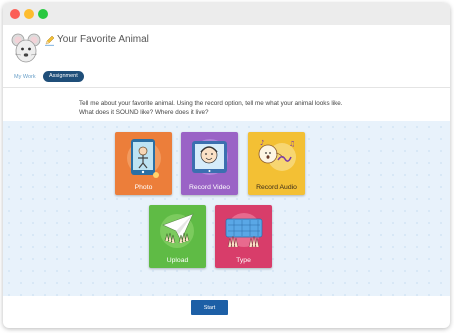  Describe the element at coordinates (243, 260) in the screenshot. I see `type-option-label: Type` at that location.